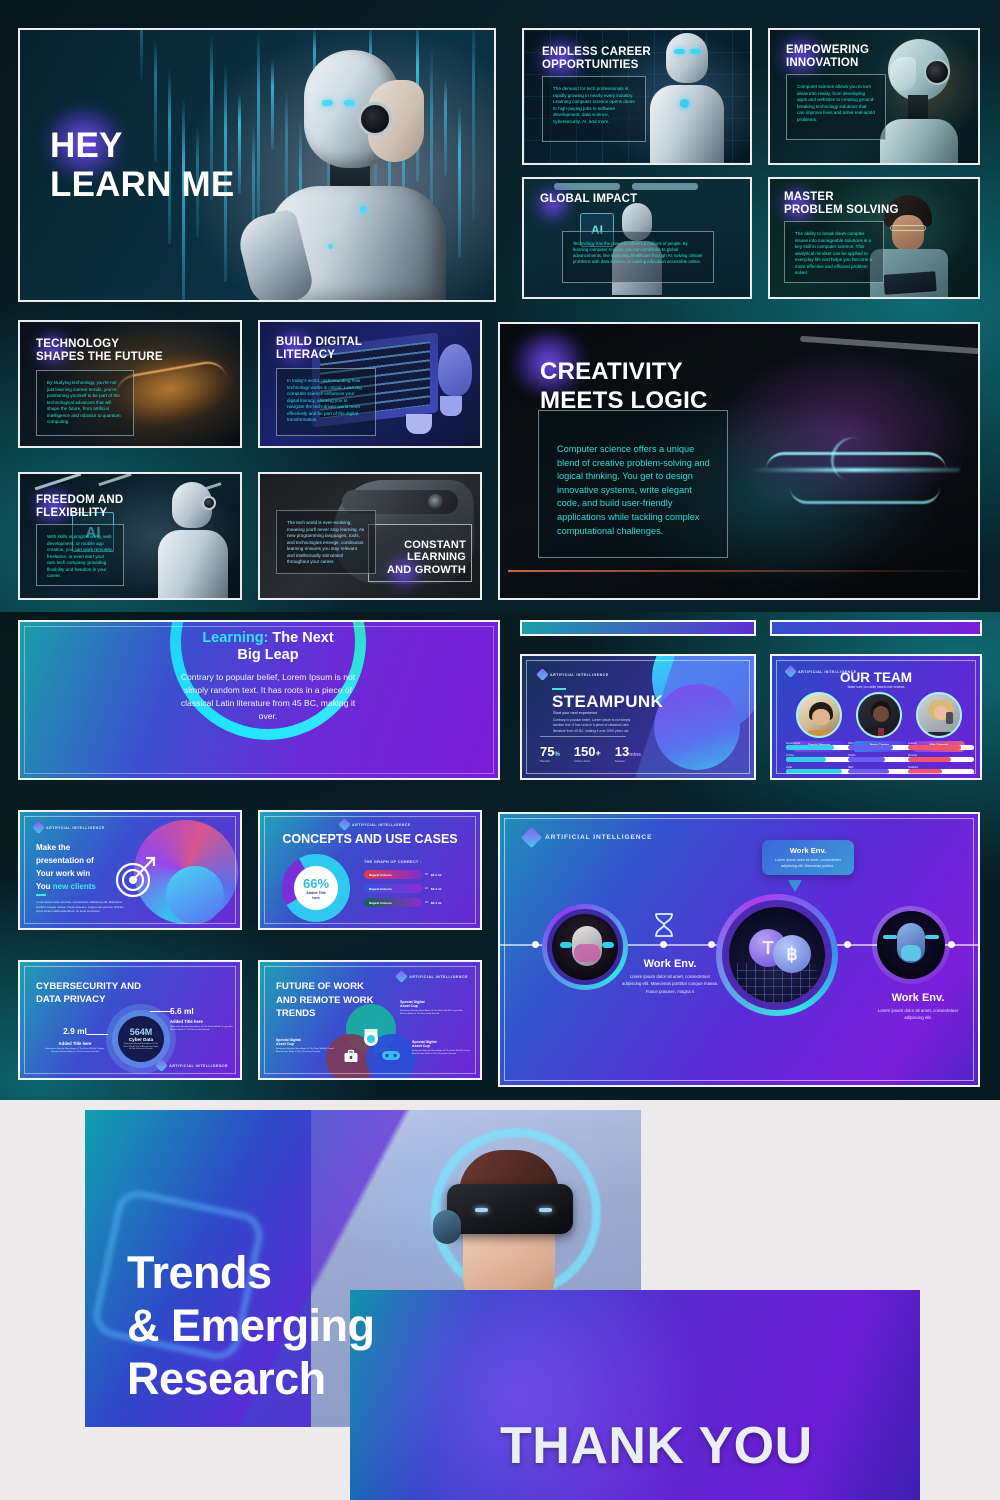 The image size is (1000, 1500). What do you see at coordinates (426, 557) in the screenshot?
I see `slide-title: CONSTANT LEARNING AND GROWTH` at bounding box center [426, 557].